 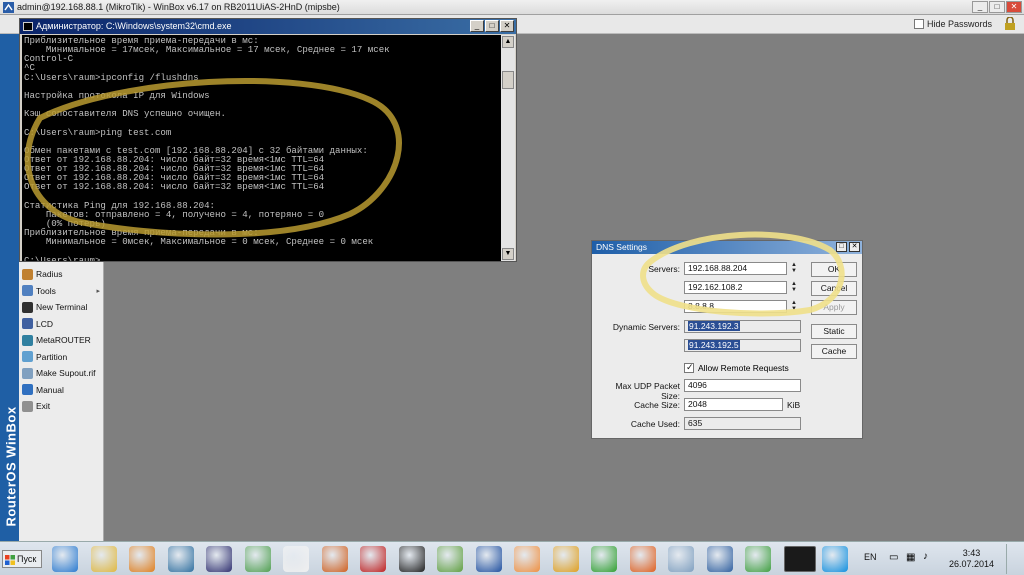 What do you see at coordinates (834, 288) in the screenshot?
I see `cancel-button: Cancel` at bounding box center [834, 288].